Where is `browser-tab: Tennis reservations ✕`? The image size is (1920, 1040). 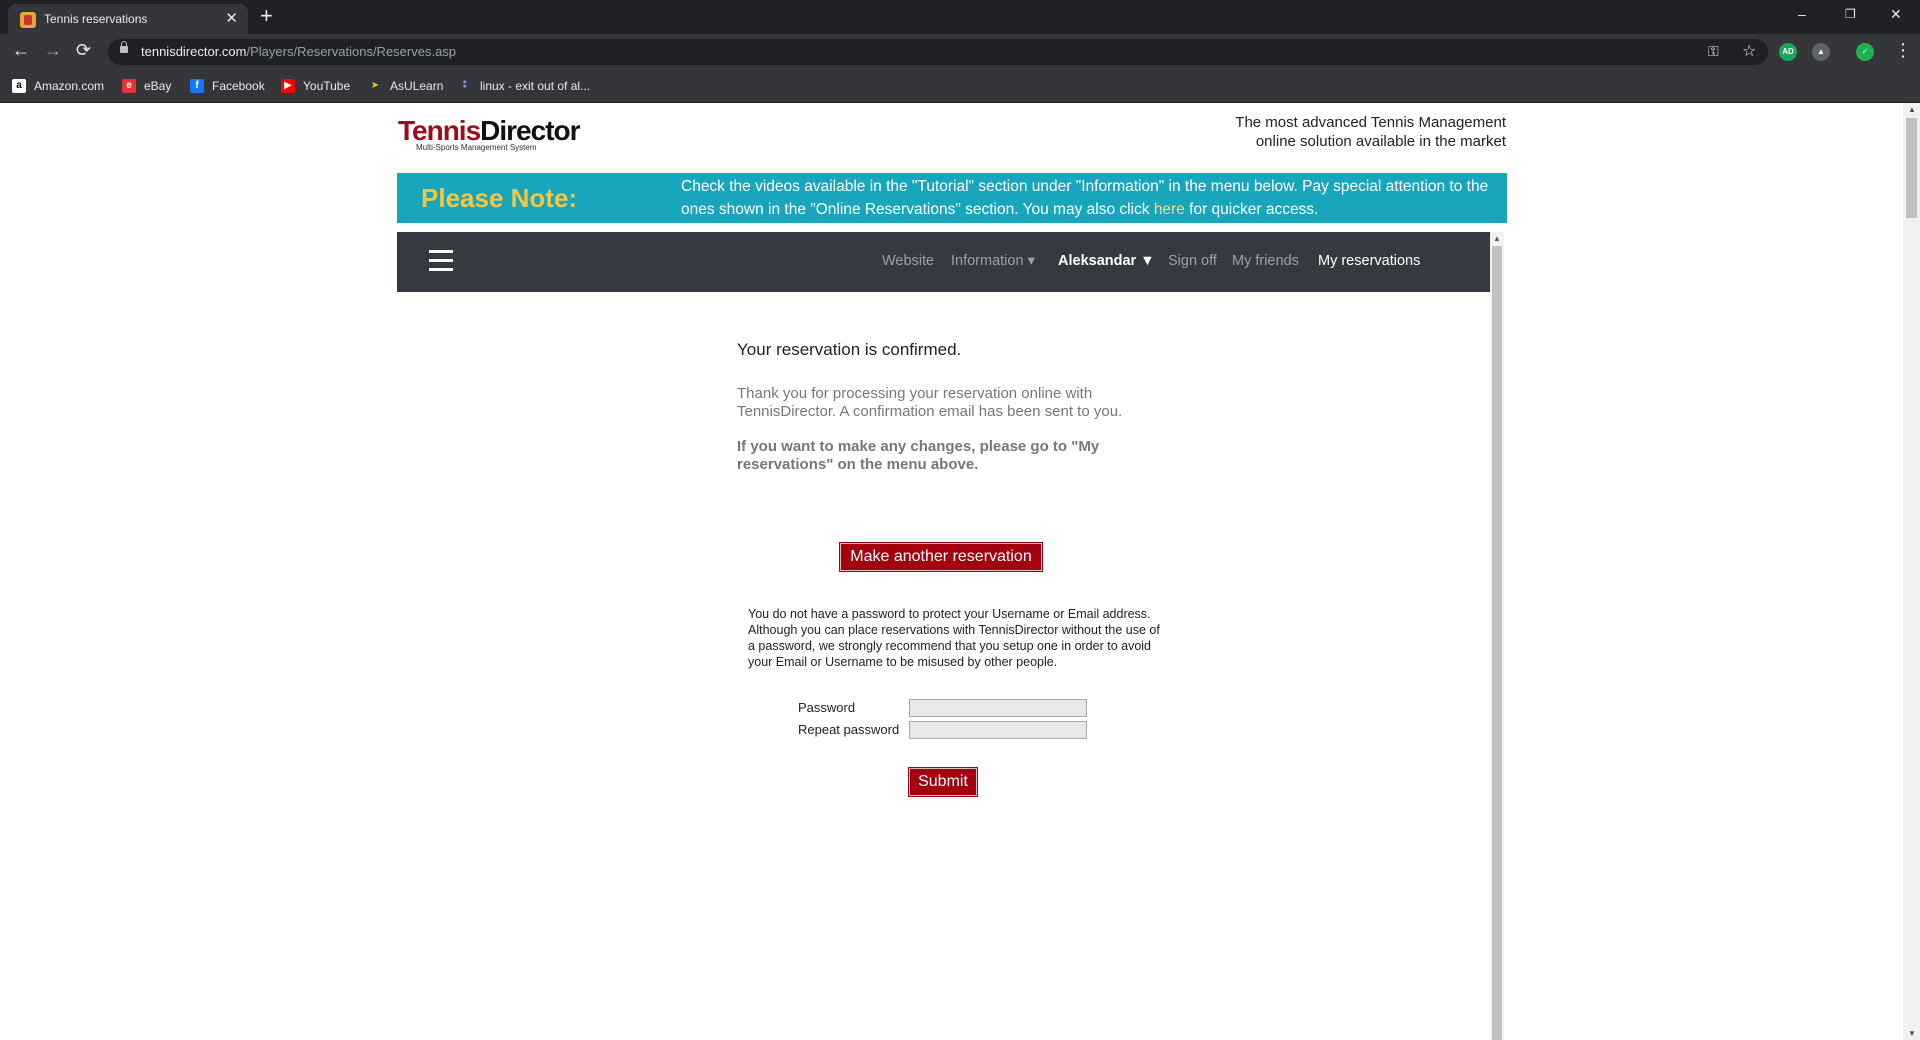 browser-tab: Tennis reservations ✕ is located at coordinates (128, 19).